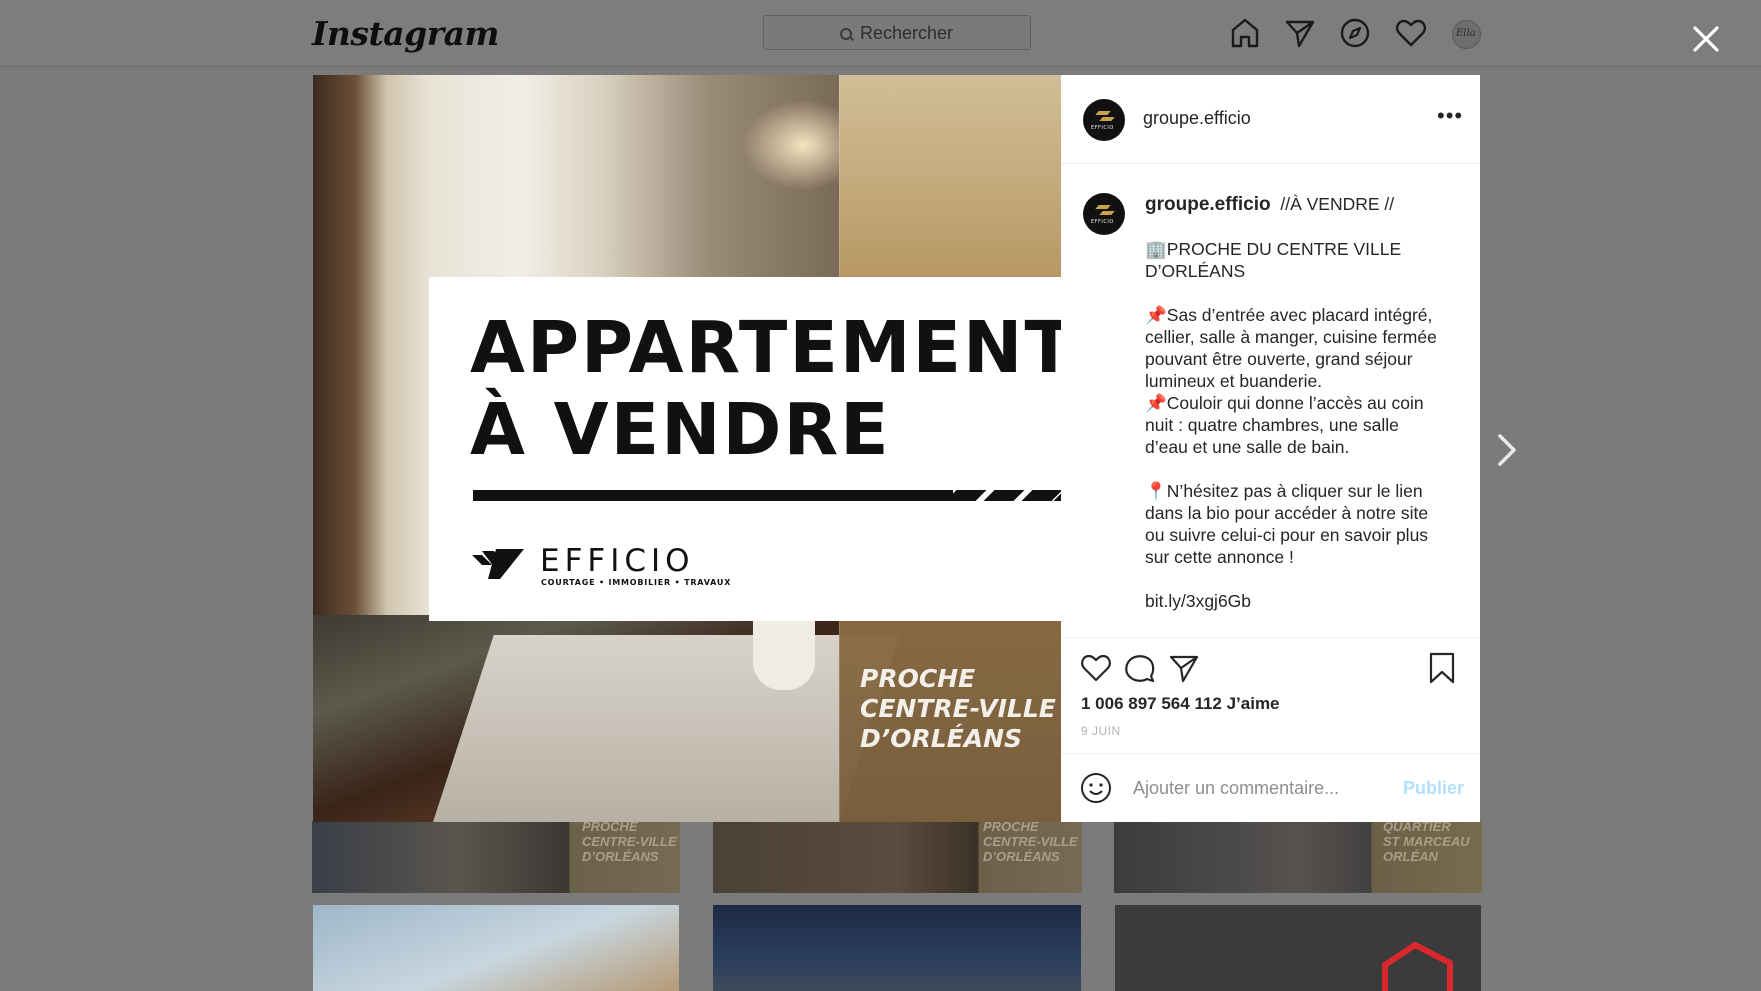 The height and width of the screenshot is (991, 1761). I want to click on caption-title: //À VENDRE //, so click(1337, 204).